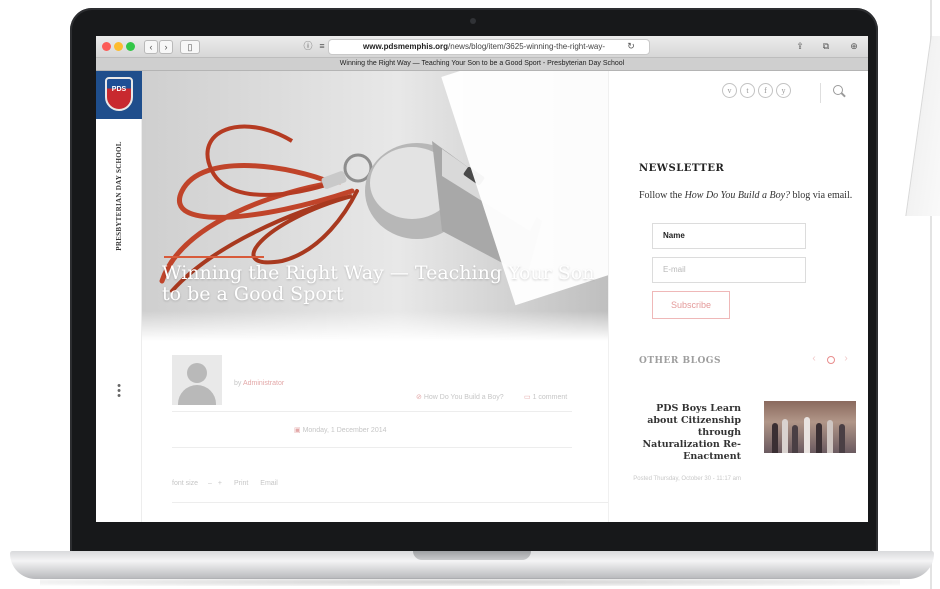 The height and width of the screenshot is (589, 940). What do you see at coordinates (106, 46) in the screenshot?
I see `close-window-button` at bounding box center [106, 46].